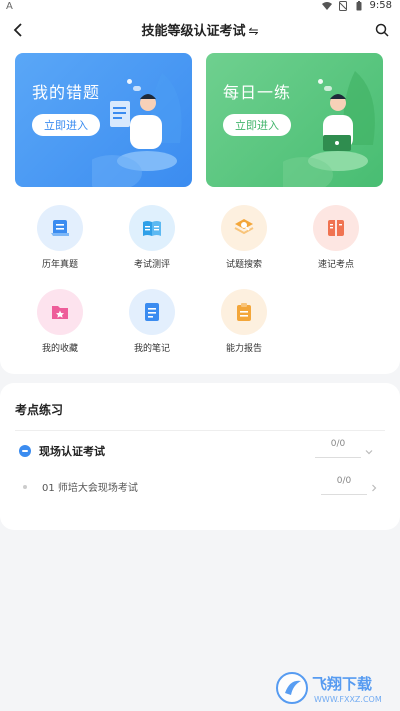  I want to click on status-time: 9:58, so click(380, 5).